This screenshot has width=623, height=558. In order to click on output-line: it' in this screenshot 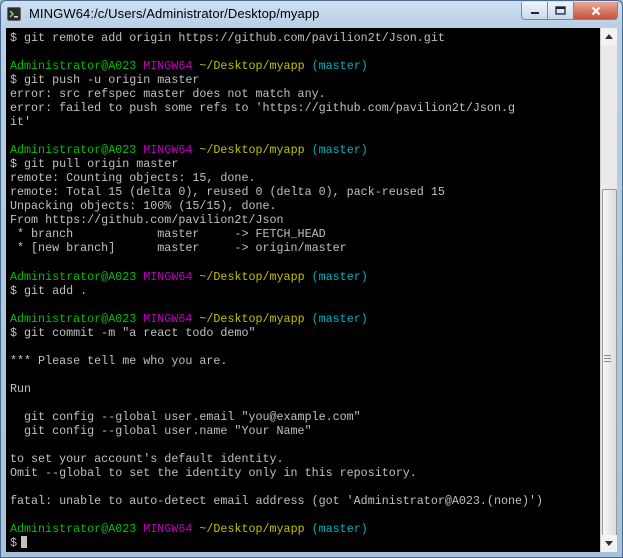, I will do `click(21, 122)`.